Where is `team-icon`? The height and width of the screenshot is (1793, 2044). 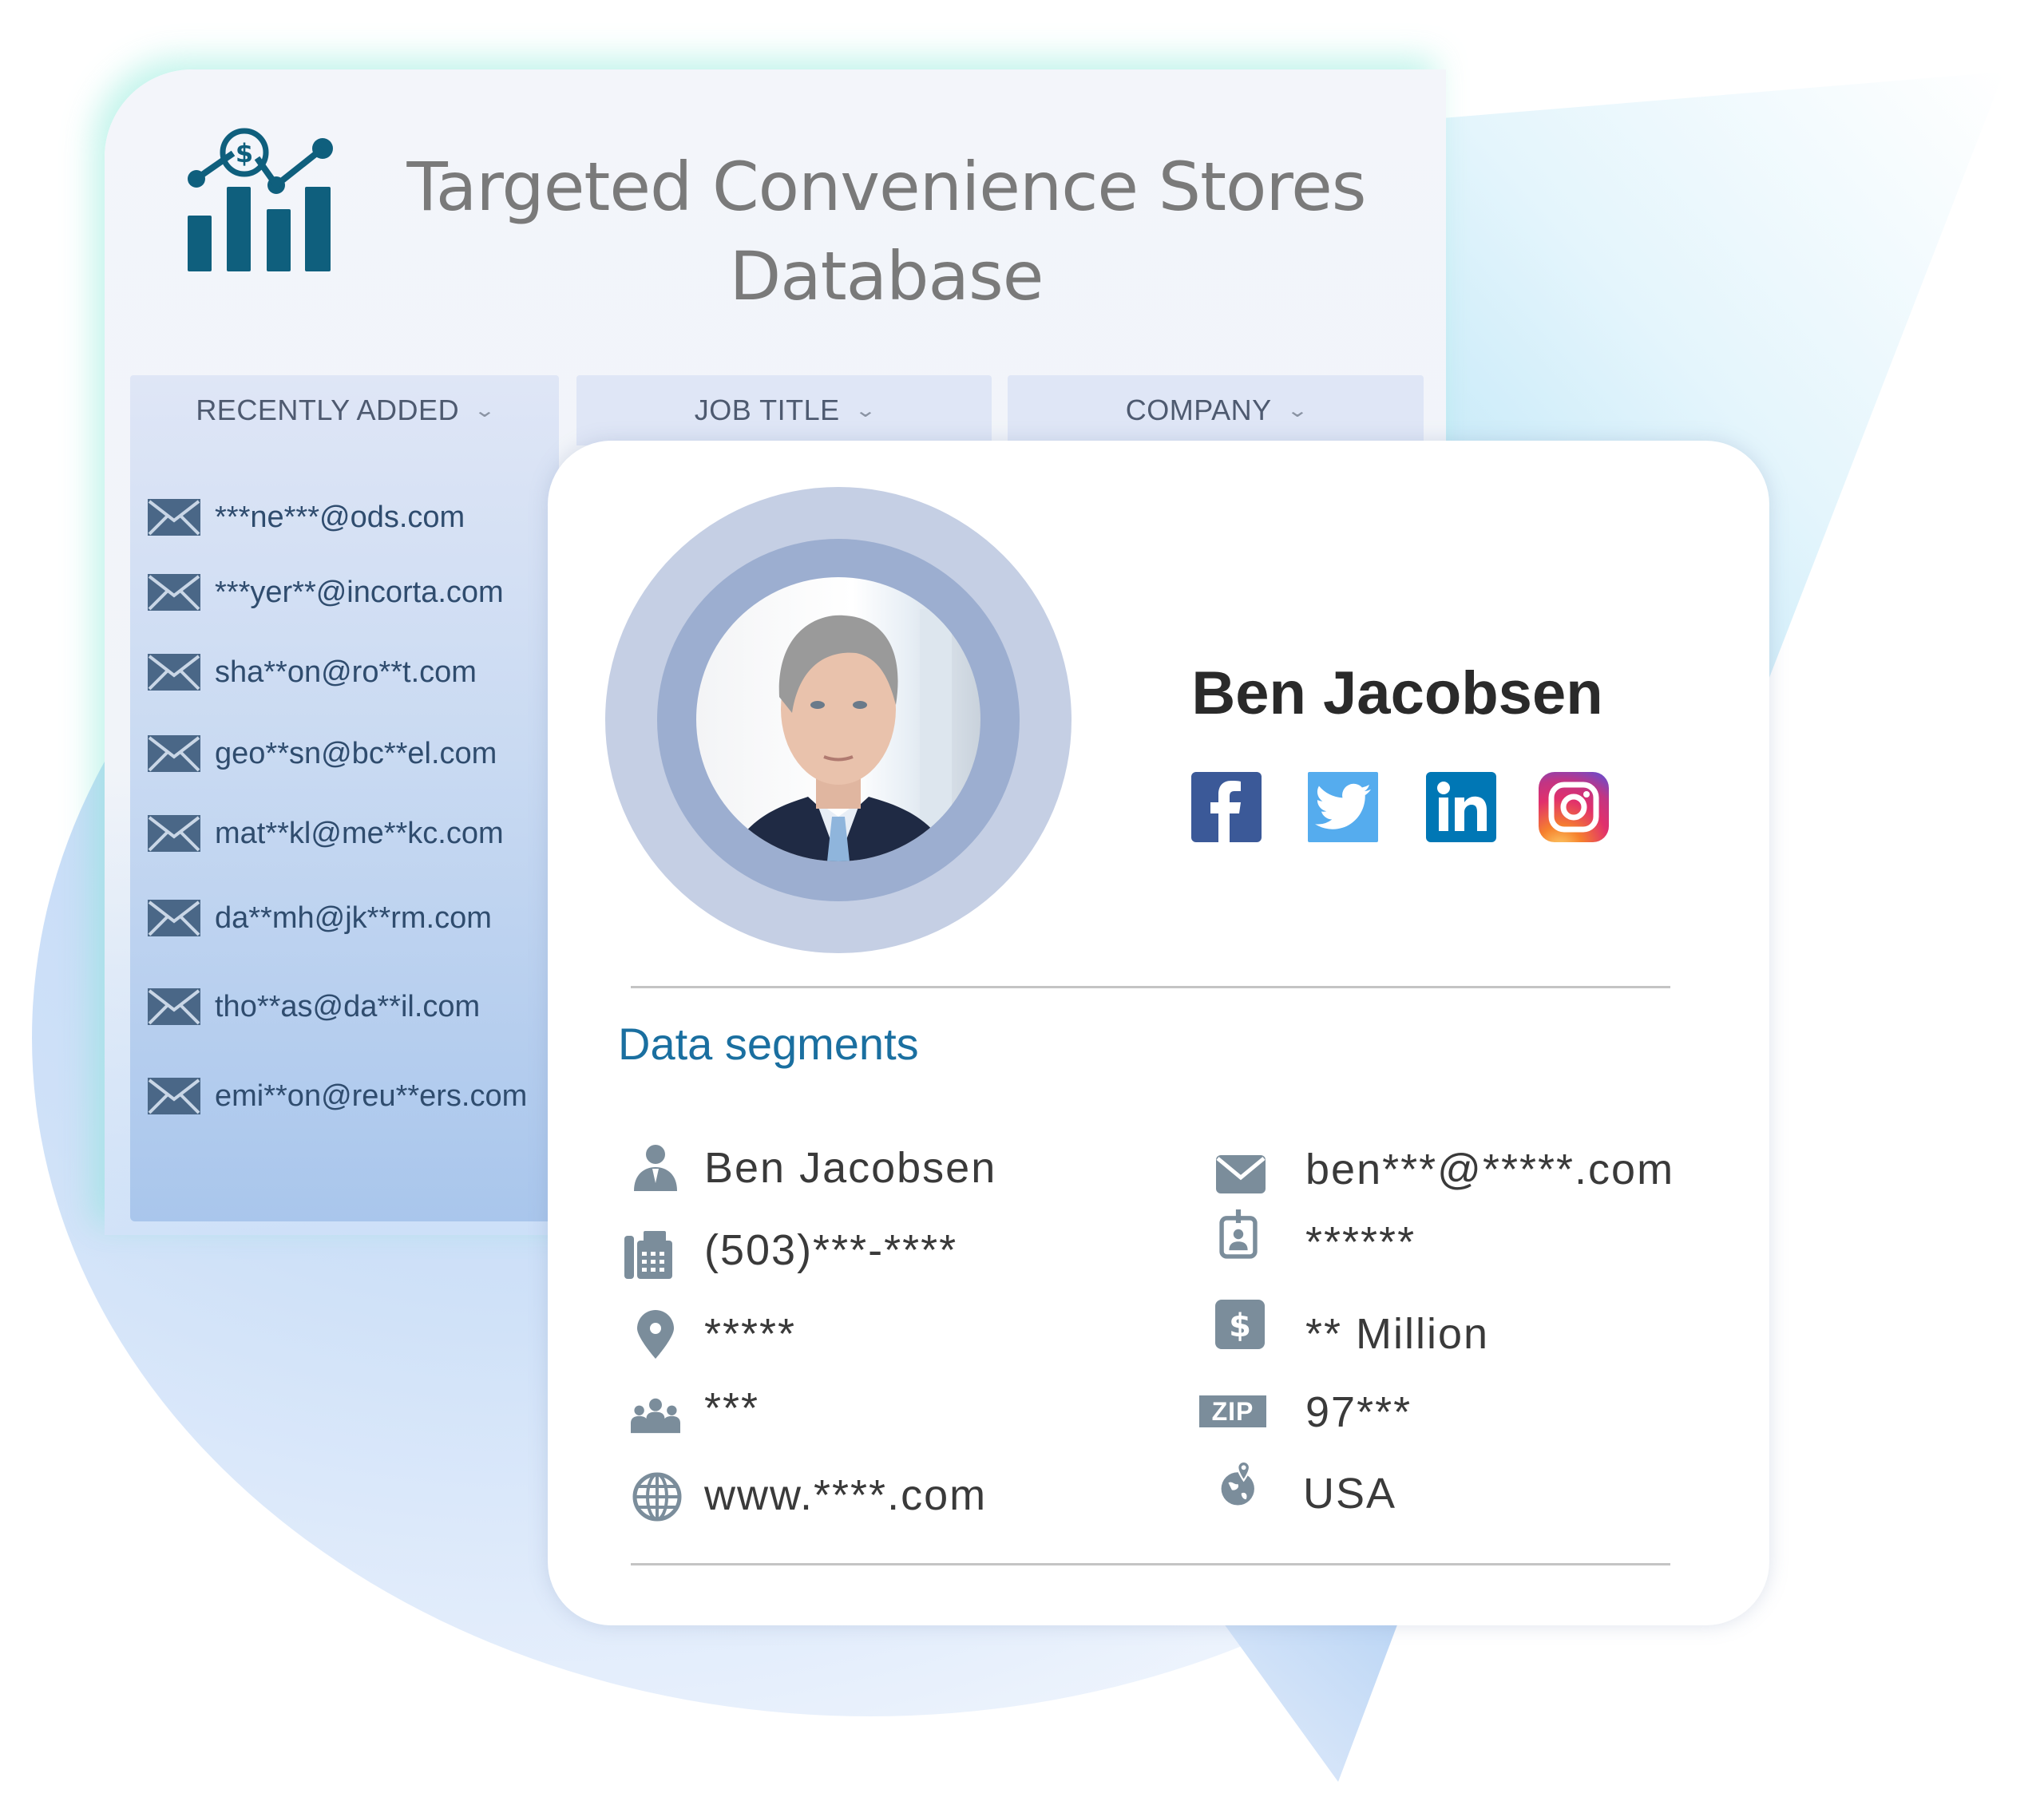 team-icon is located at coordinates (655, 1416).